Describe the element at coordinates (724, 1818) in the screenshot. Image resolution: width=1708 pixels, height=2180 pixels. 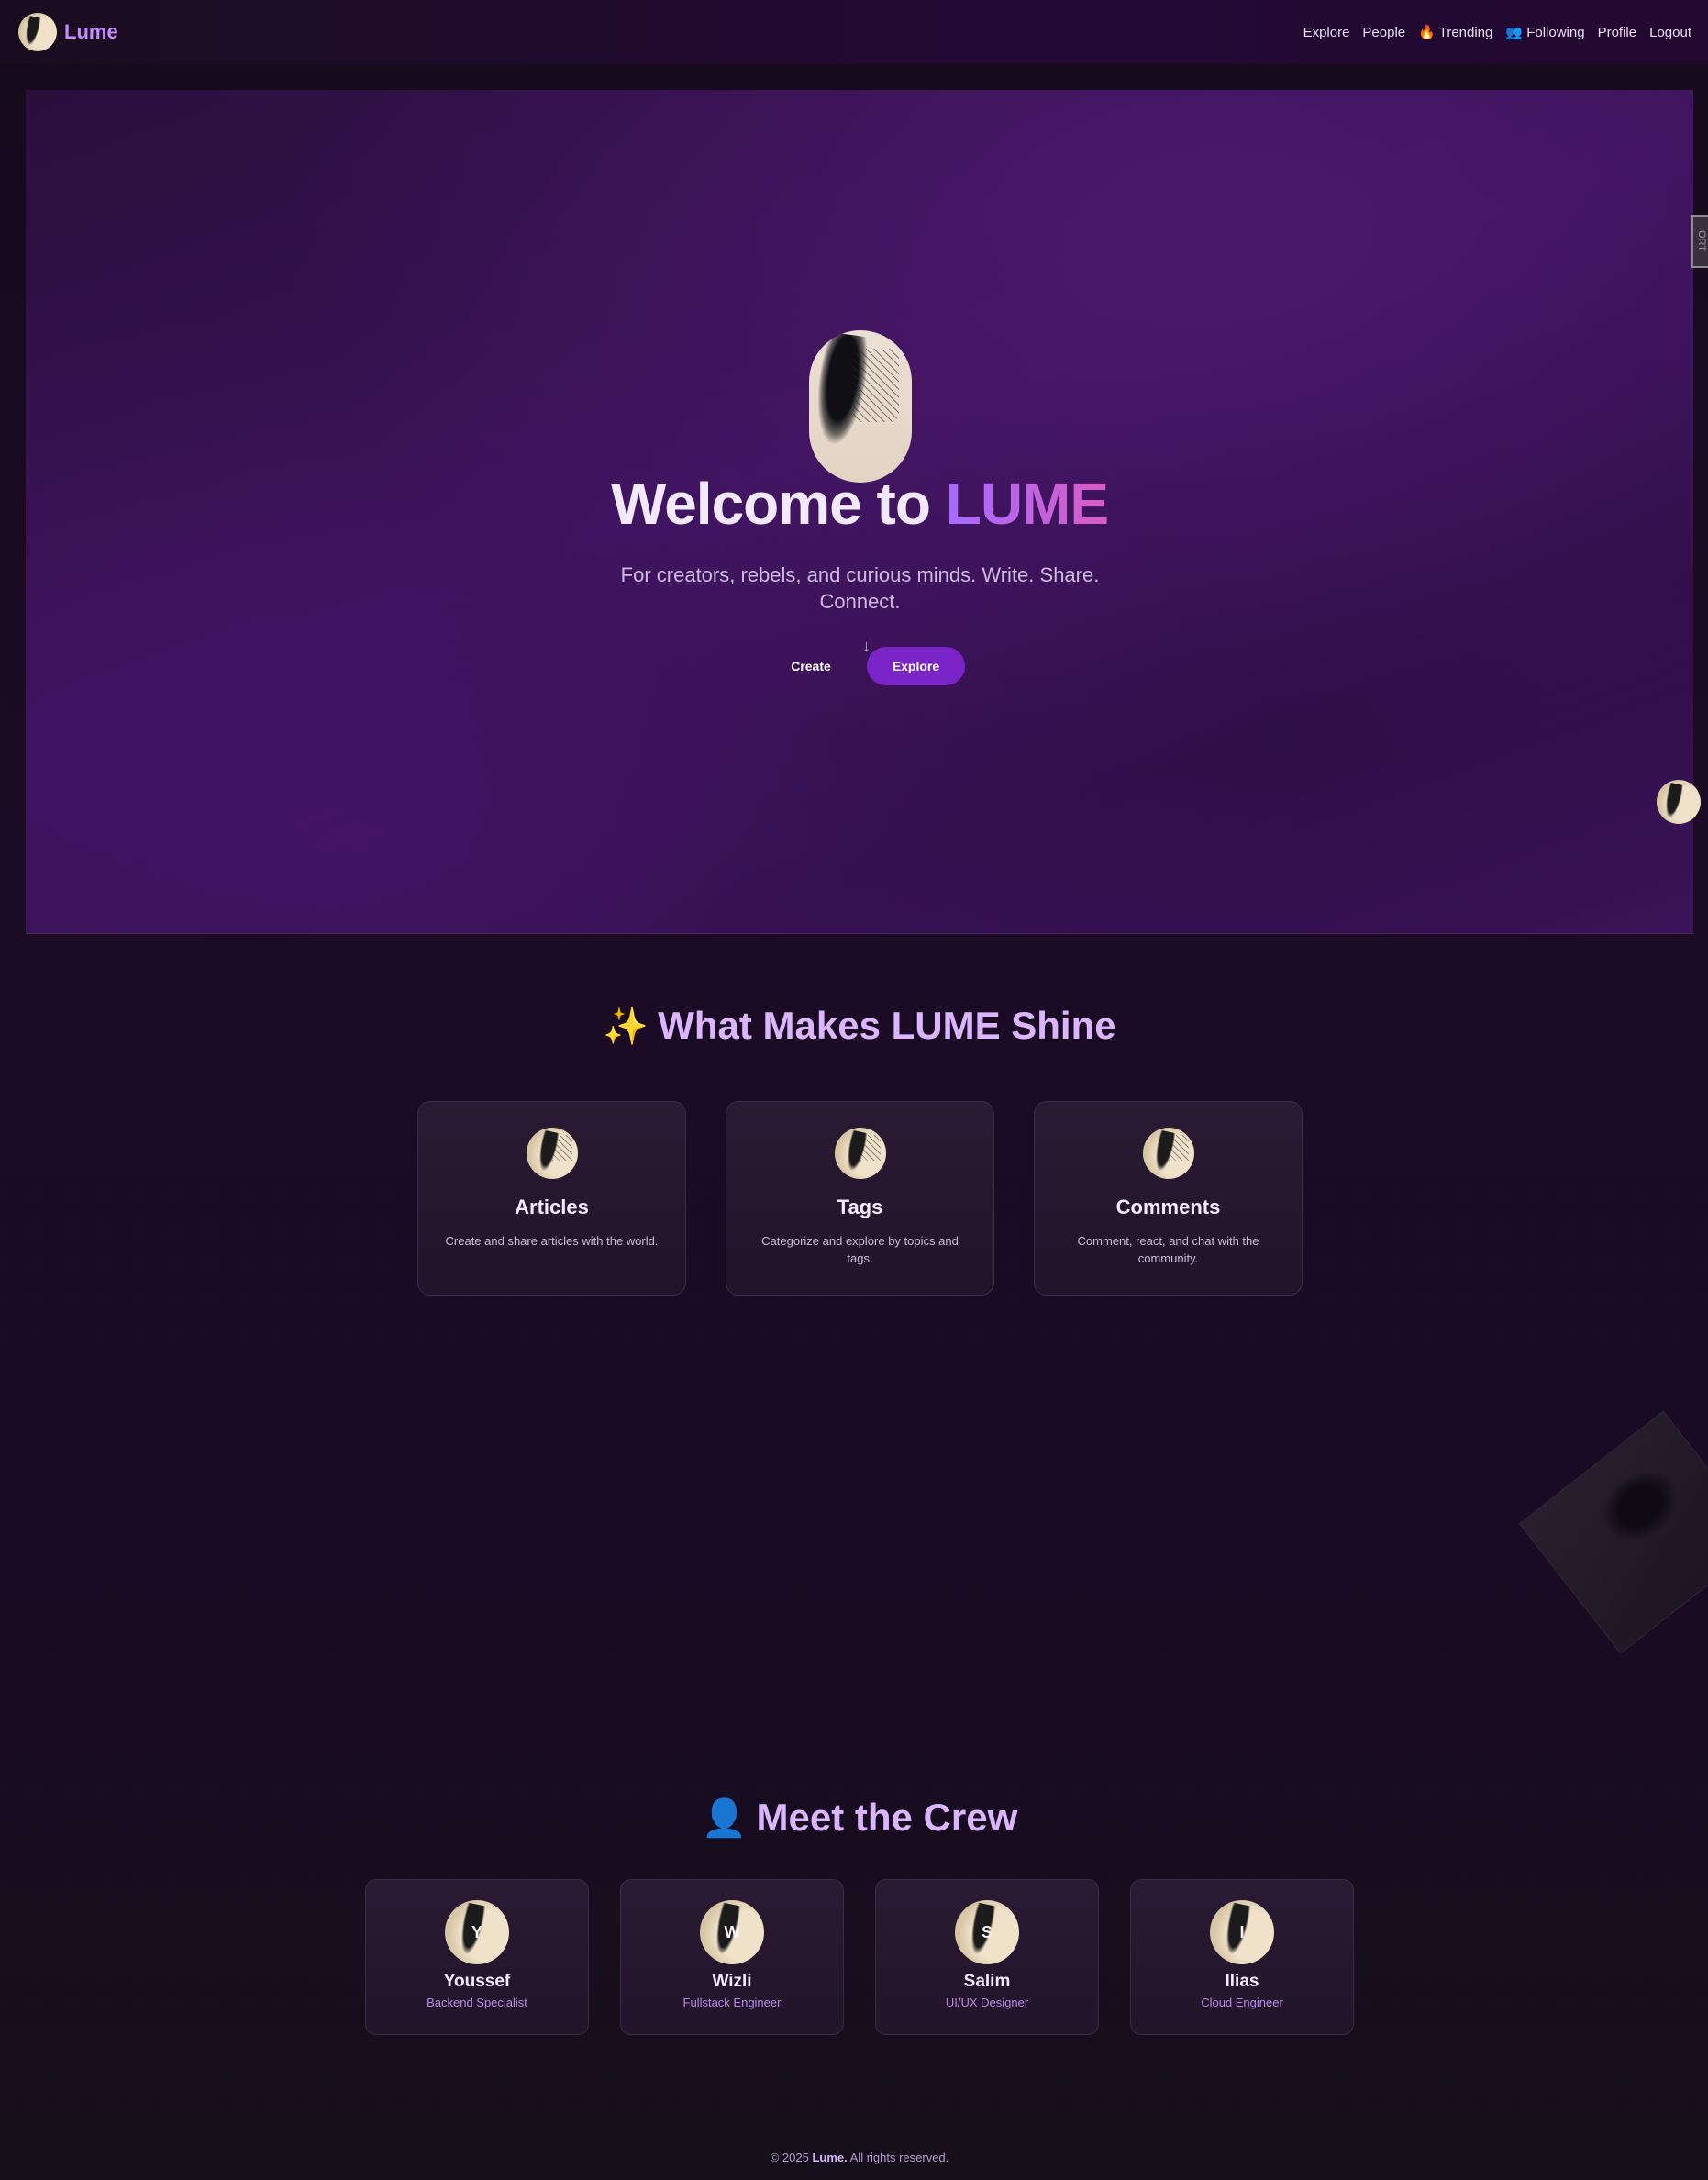
I see `person-icon: 👤` at that location.